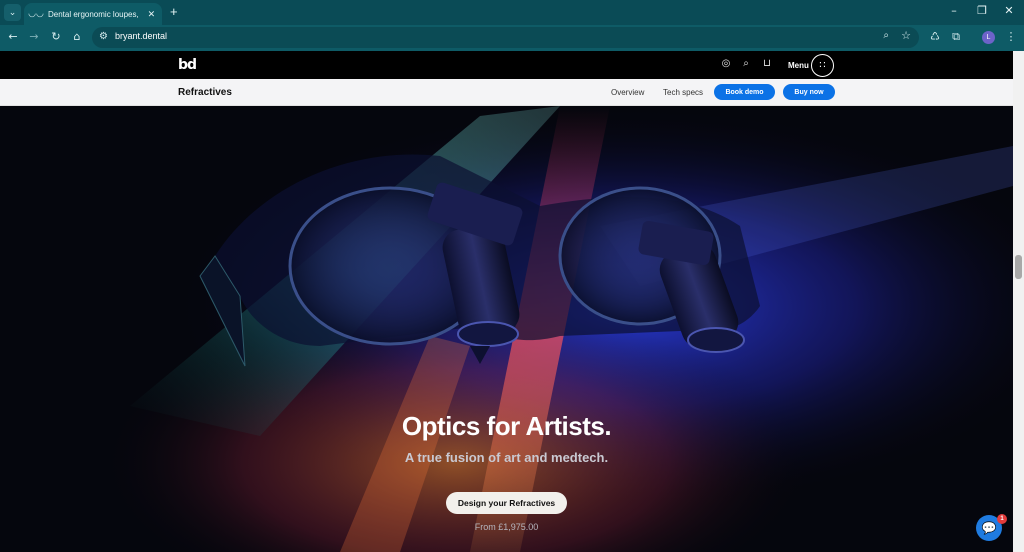 This screenshot has width=1024, height=552. Describe the element at coordinates (982, 10) in the screenshot. I see `restore-icon: ❐` at that location.